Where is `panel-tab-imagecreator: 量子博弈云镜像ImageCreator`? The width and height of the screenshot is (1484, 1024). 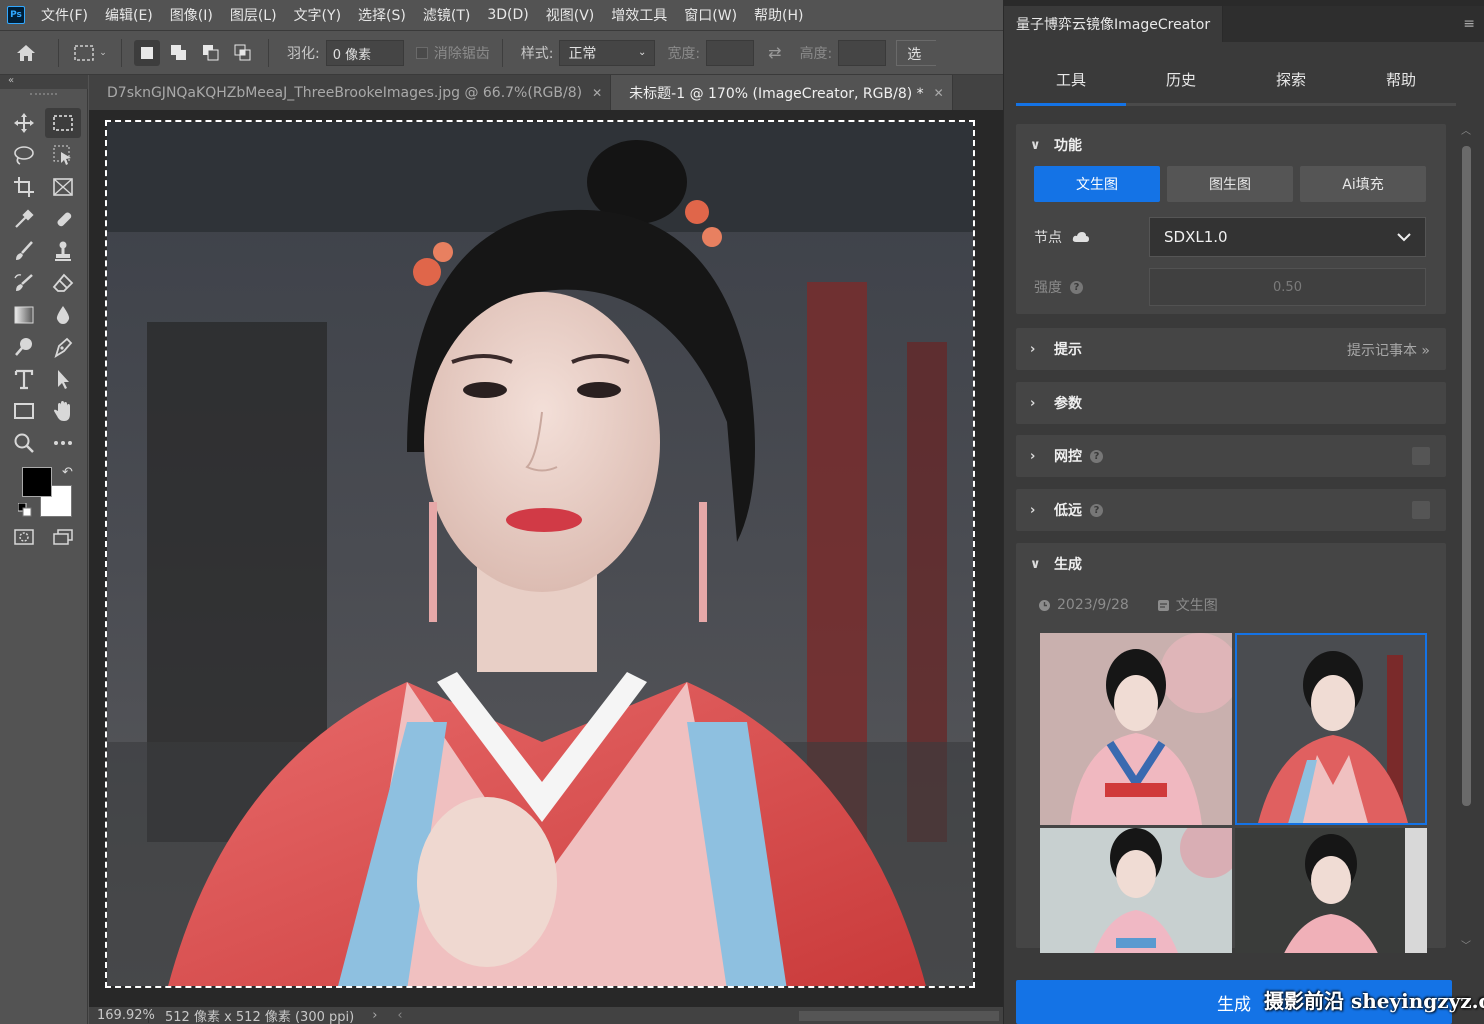 panel-tab-imagecreator: 量子博弈云镜像ImageCreator is located at coordinates (1114, 24).